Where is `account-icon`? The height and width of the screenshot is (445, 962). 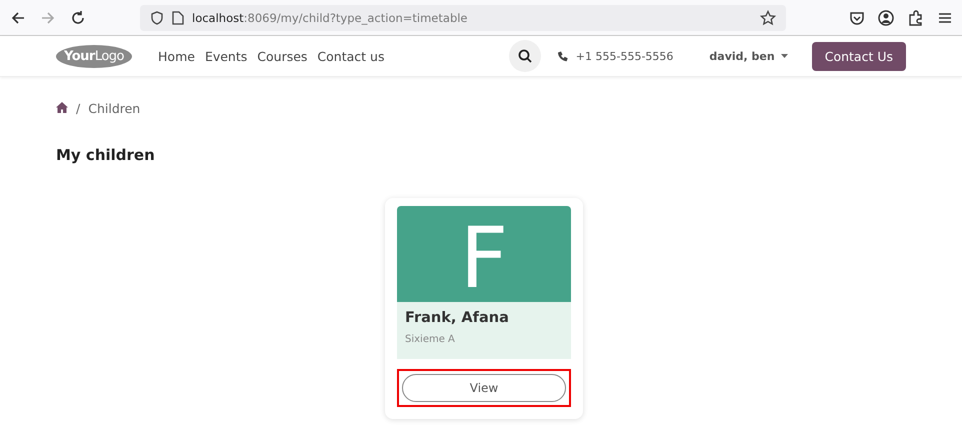 account-icon is located at coordinates (886, 18).